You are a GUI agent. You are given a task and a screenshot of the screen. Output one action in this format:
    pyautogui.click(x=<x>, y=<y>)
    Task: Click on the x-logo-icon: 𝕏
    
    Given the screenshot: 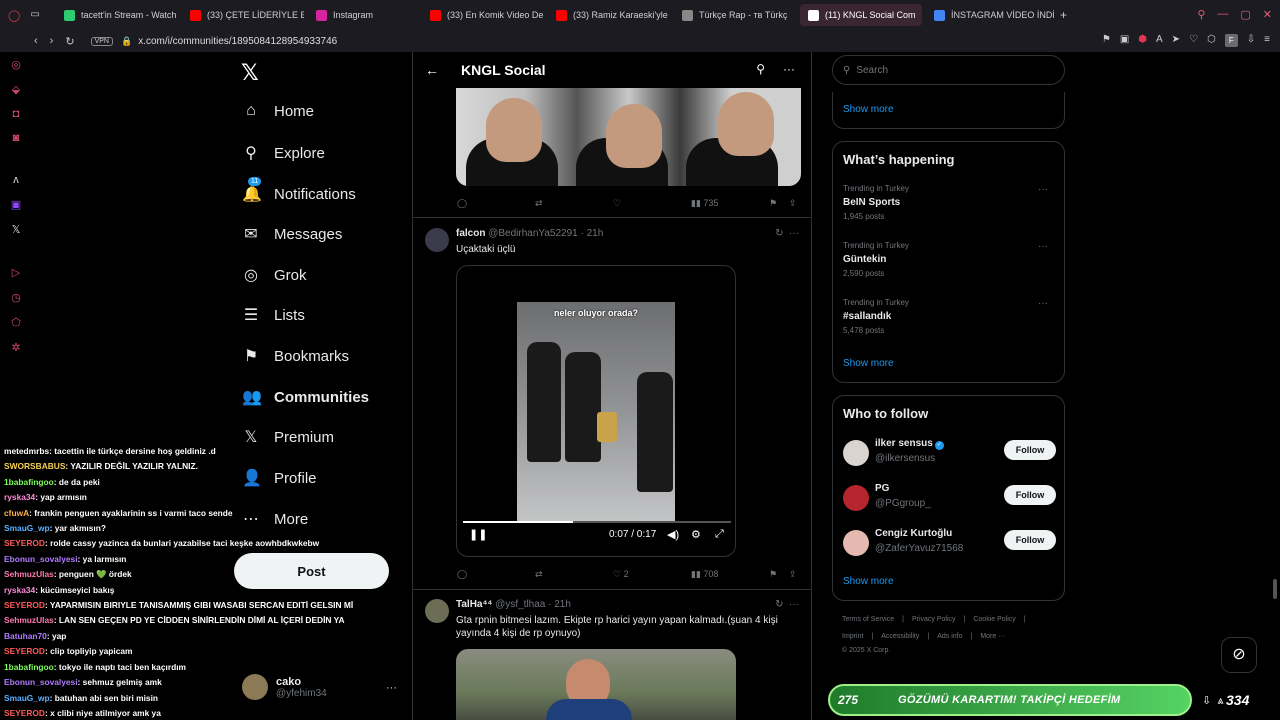 What is the action you would take?
    pyautogui.click(x=250, y=73)
    